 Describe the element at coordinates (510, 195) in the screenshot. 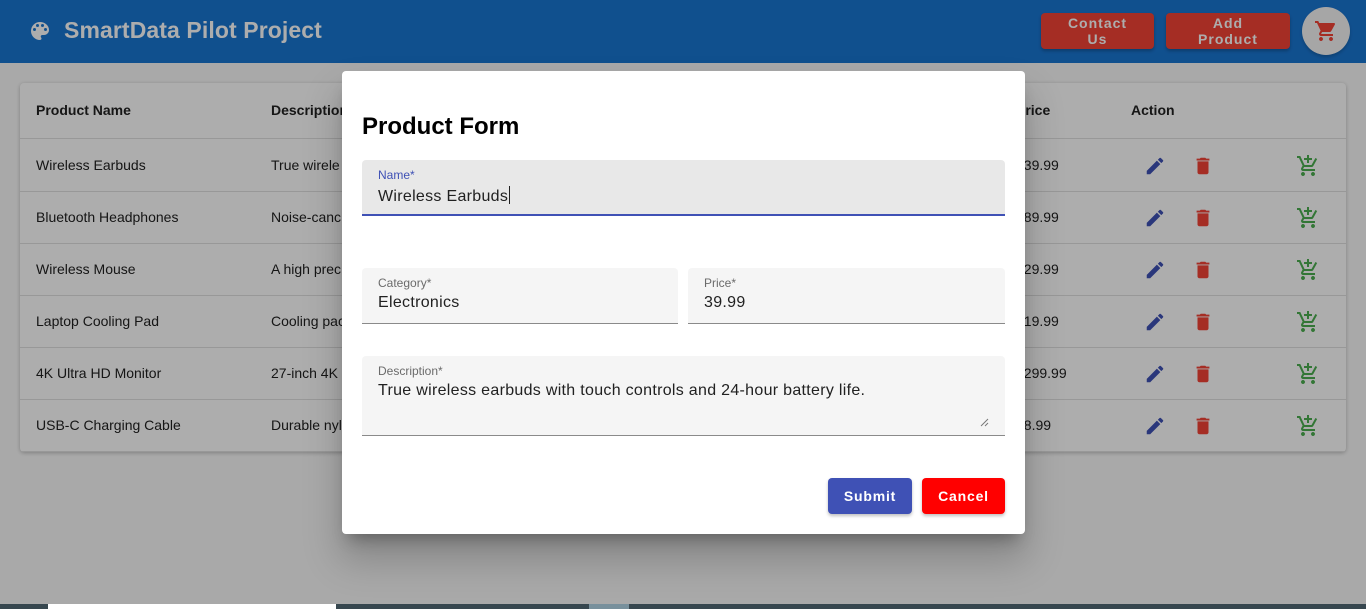

I see `text-caret` at that location.